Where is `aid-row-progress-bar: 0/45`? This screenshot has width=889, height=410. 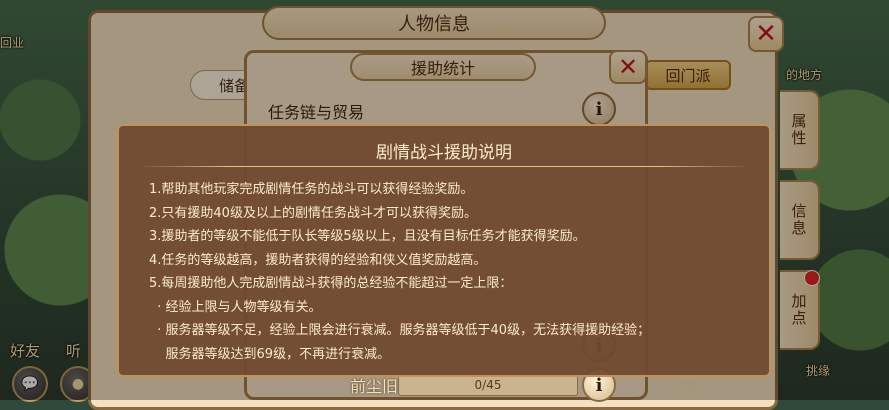 aid-row-progress-bar: 0/45 is located at coordinates (488, 385).